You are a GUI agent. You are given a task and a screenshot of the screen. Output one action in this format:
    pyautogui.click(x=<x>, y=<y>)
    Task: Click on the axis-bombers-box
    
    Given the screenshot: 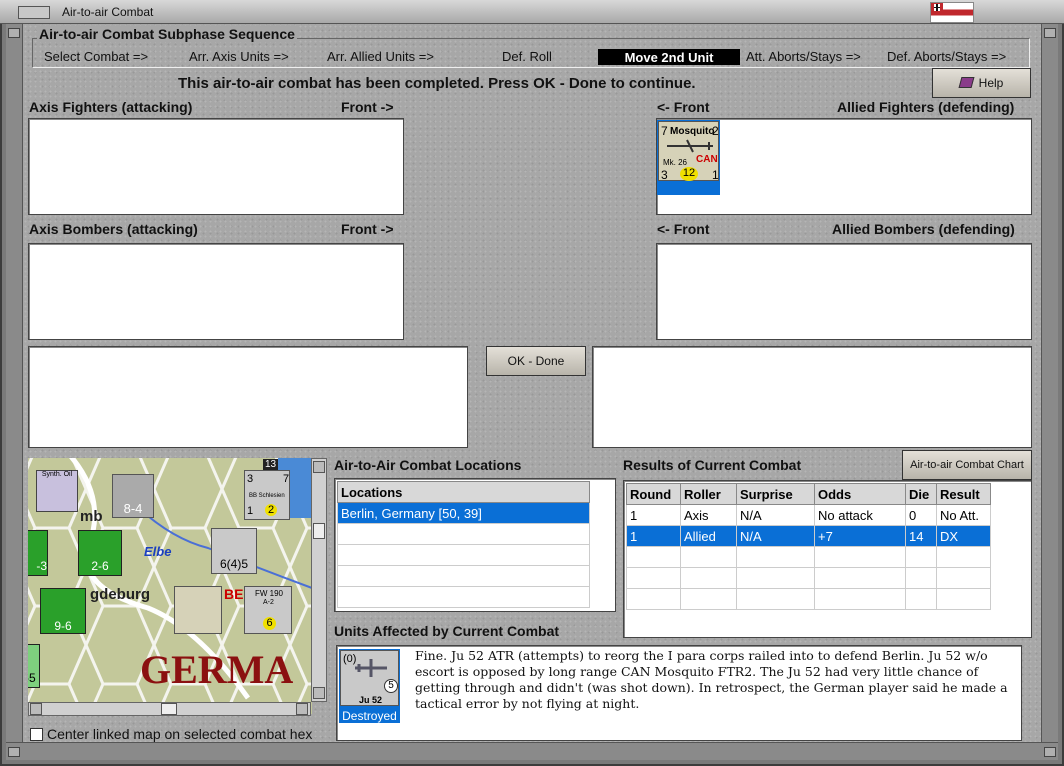 What is the action you would take?
    pyautogui.click(x=216, y=291)
    